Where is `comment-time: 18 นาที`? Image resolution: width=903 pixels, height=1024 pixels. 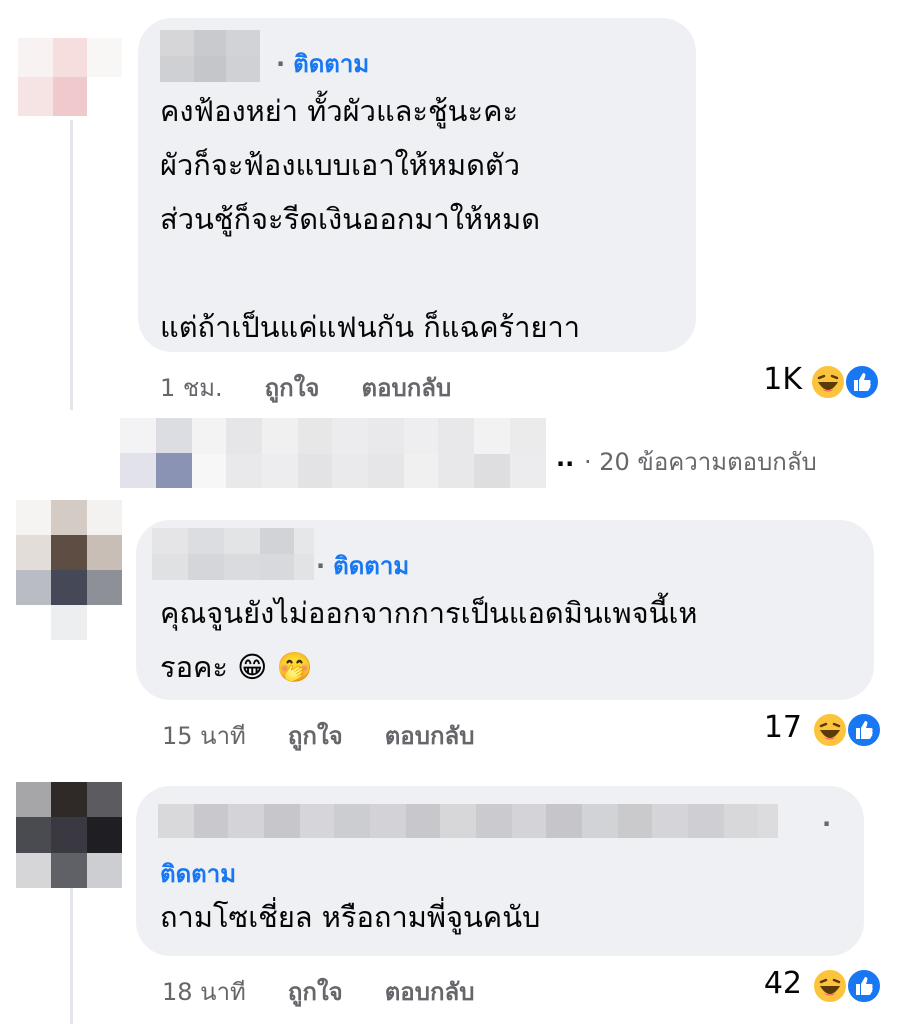
comment-time: 18 นาที is located at coordinates (204, 991).